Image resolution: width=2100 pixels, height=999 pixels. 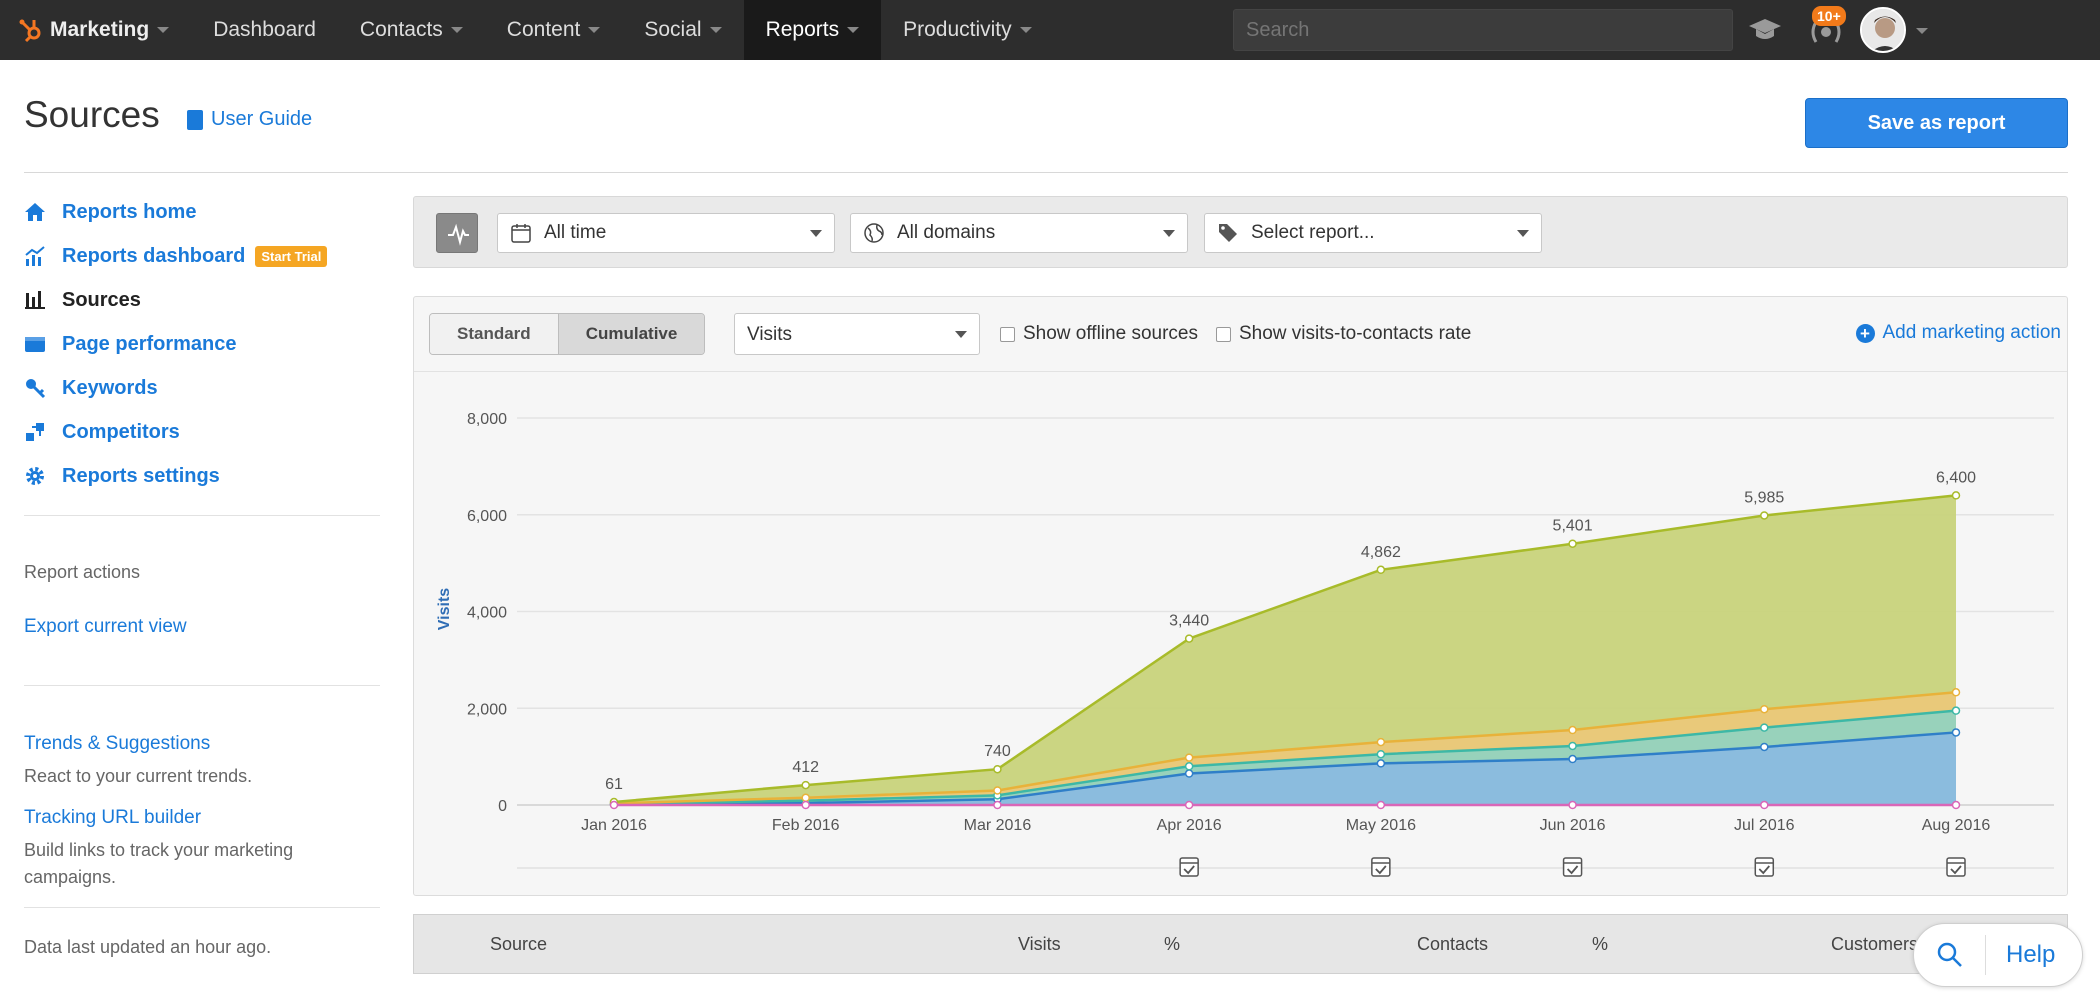 What do you see at coordinates (202, 212) in the screenshot?
I see `sidebar-item-reports-home: Reports home` at bounding box center [202, 212].